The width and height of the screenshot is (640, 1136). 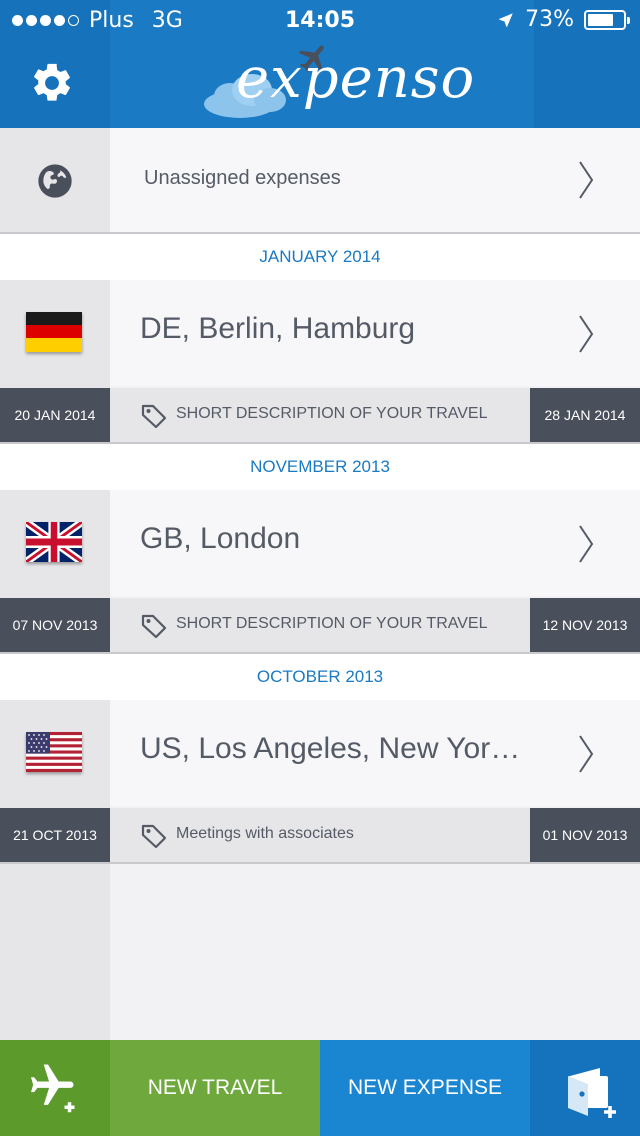 What do you see at coordinates (320, 257) in the screenshot?
I see `month-header: JANUARY 2014` at bounding box center [320, 257].